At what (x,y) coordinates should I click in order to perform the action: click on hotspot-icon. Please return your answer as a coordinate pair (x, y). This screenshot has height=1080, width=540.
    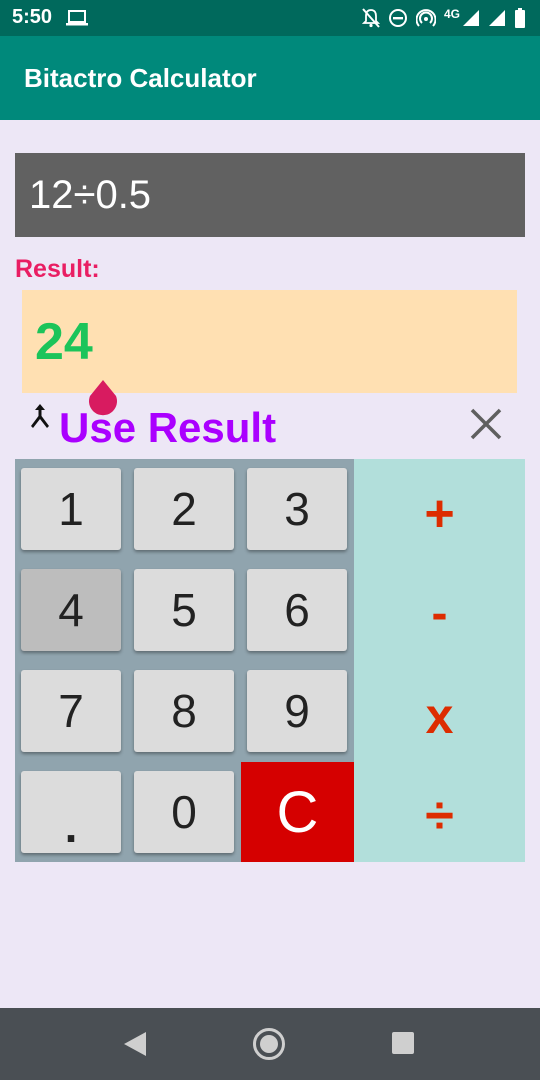
    Looking at the image, I should click on (425, 18).